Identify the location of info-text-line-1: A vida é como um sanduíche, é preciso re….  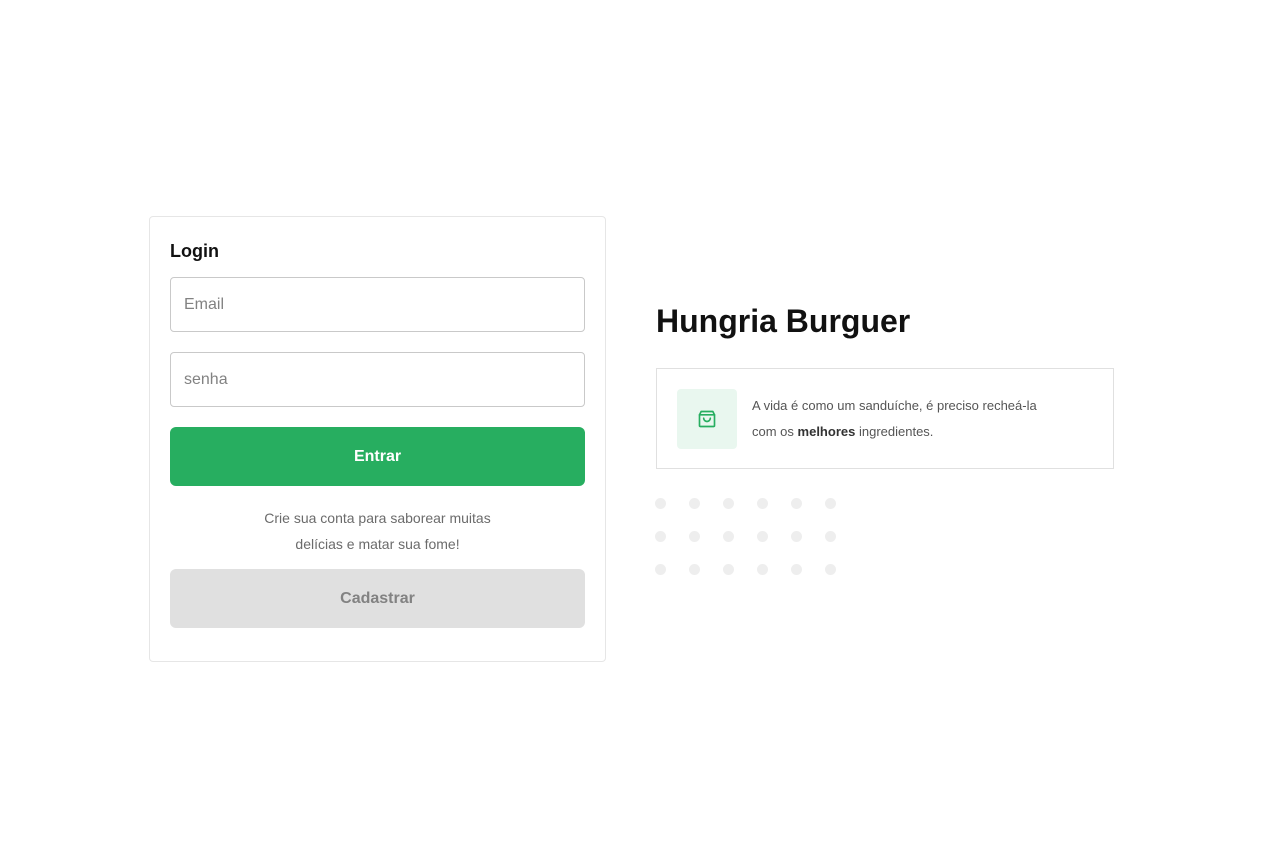
(894, 405).